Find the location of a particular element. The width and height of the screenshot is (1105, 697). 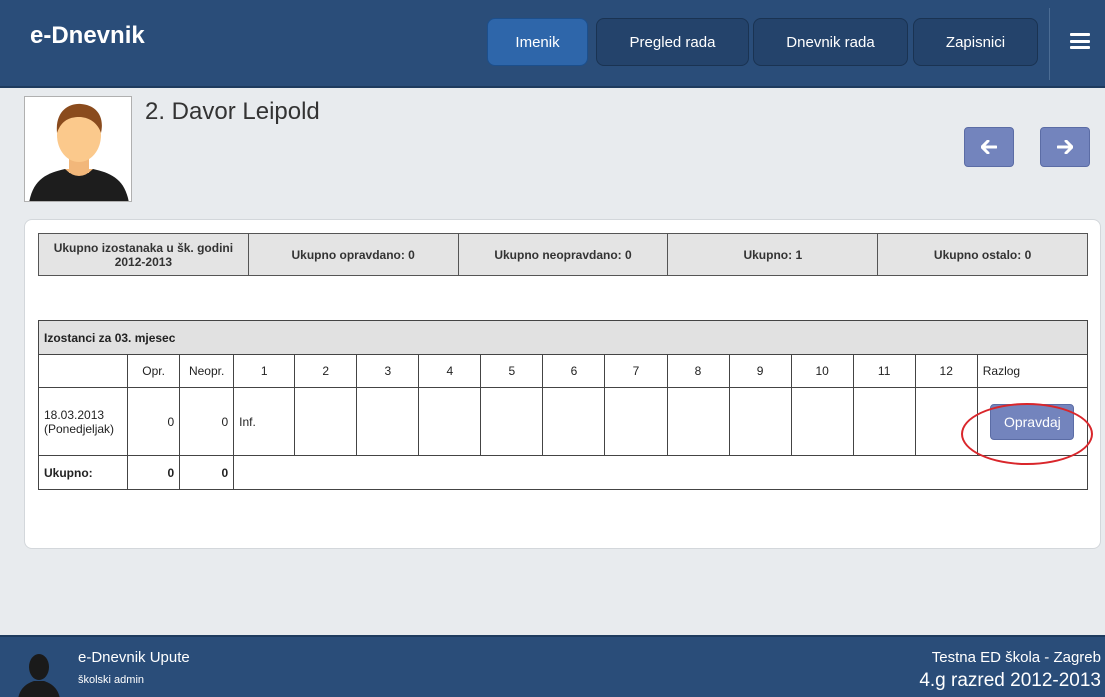

nav-imenik: Imenik is located at coordinates (537, 42).